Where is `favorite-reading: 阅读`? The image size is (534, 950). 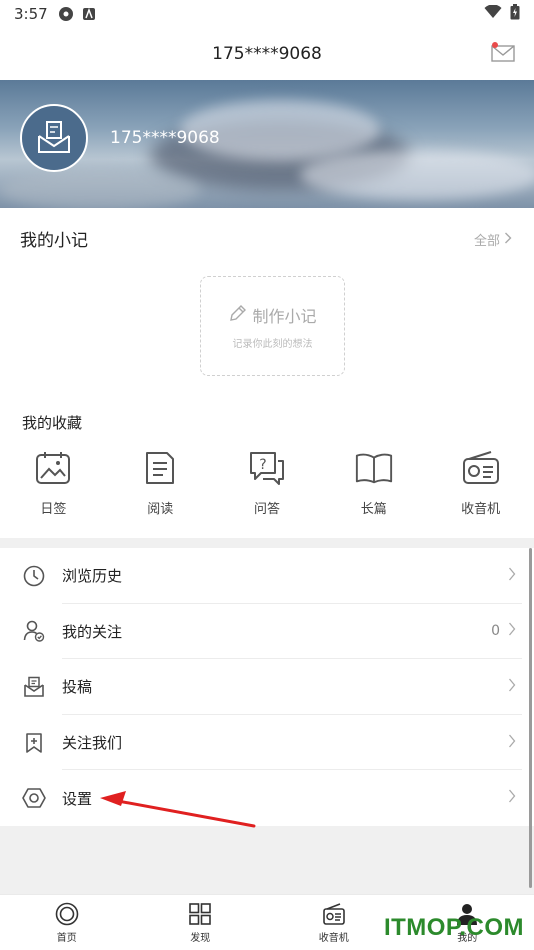 favorite-reading: 阅读 is located at coordinates (160, 483).